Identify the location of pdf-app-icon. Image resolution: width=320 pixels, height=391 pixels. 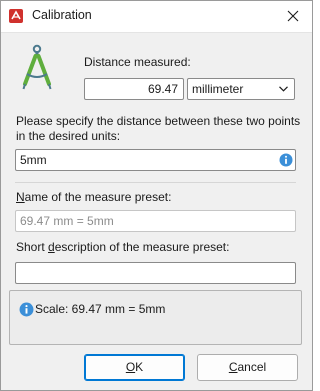
(16, 16).